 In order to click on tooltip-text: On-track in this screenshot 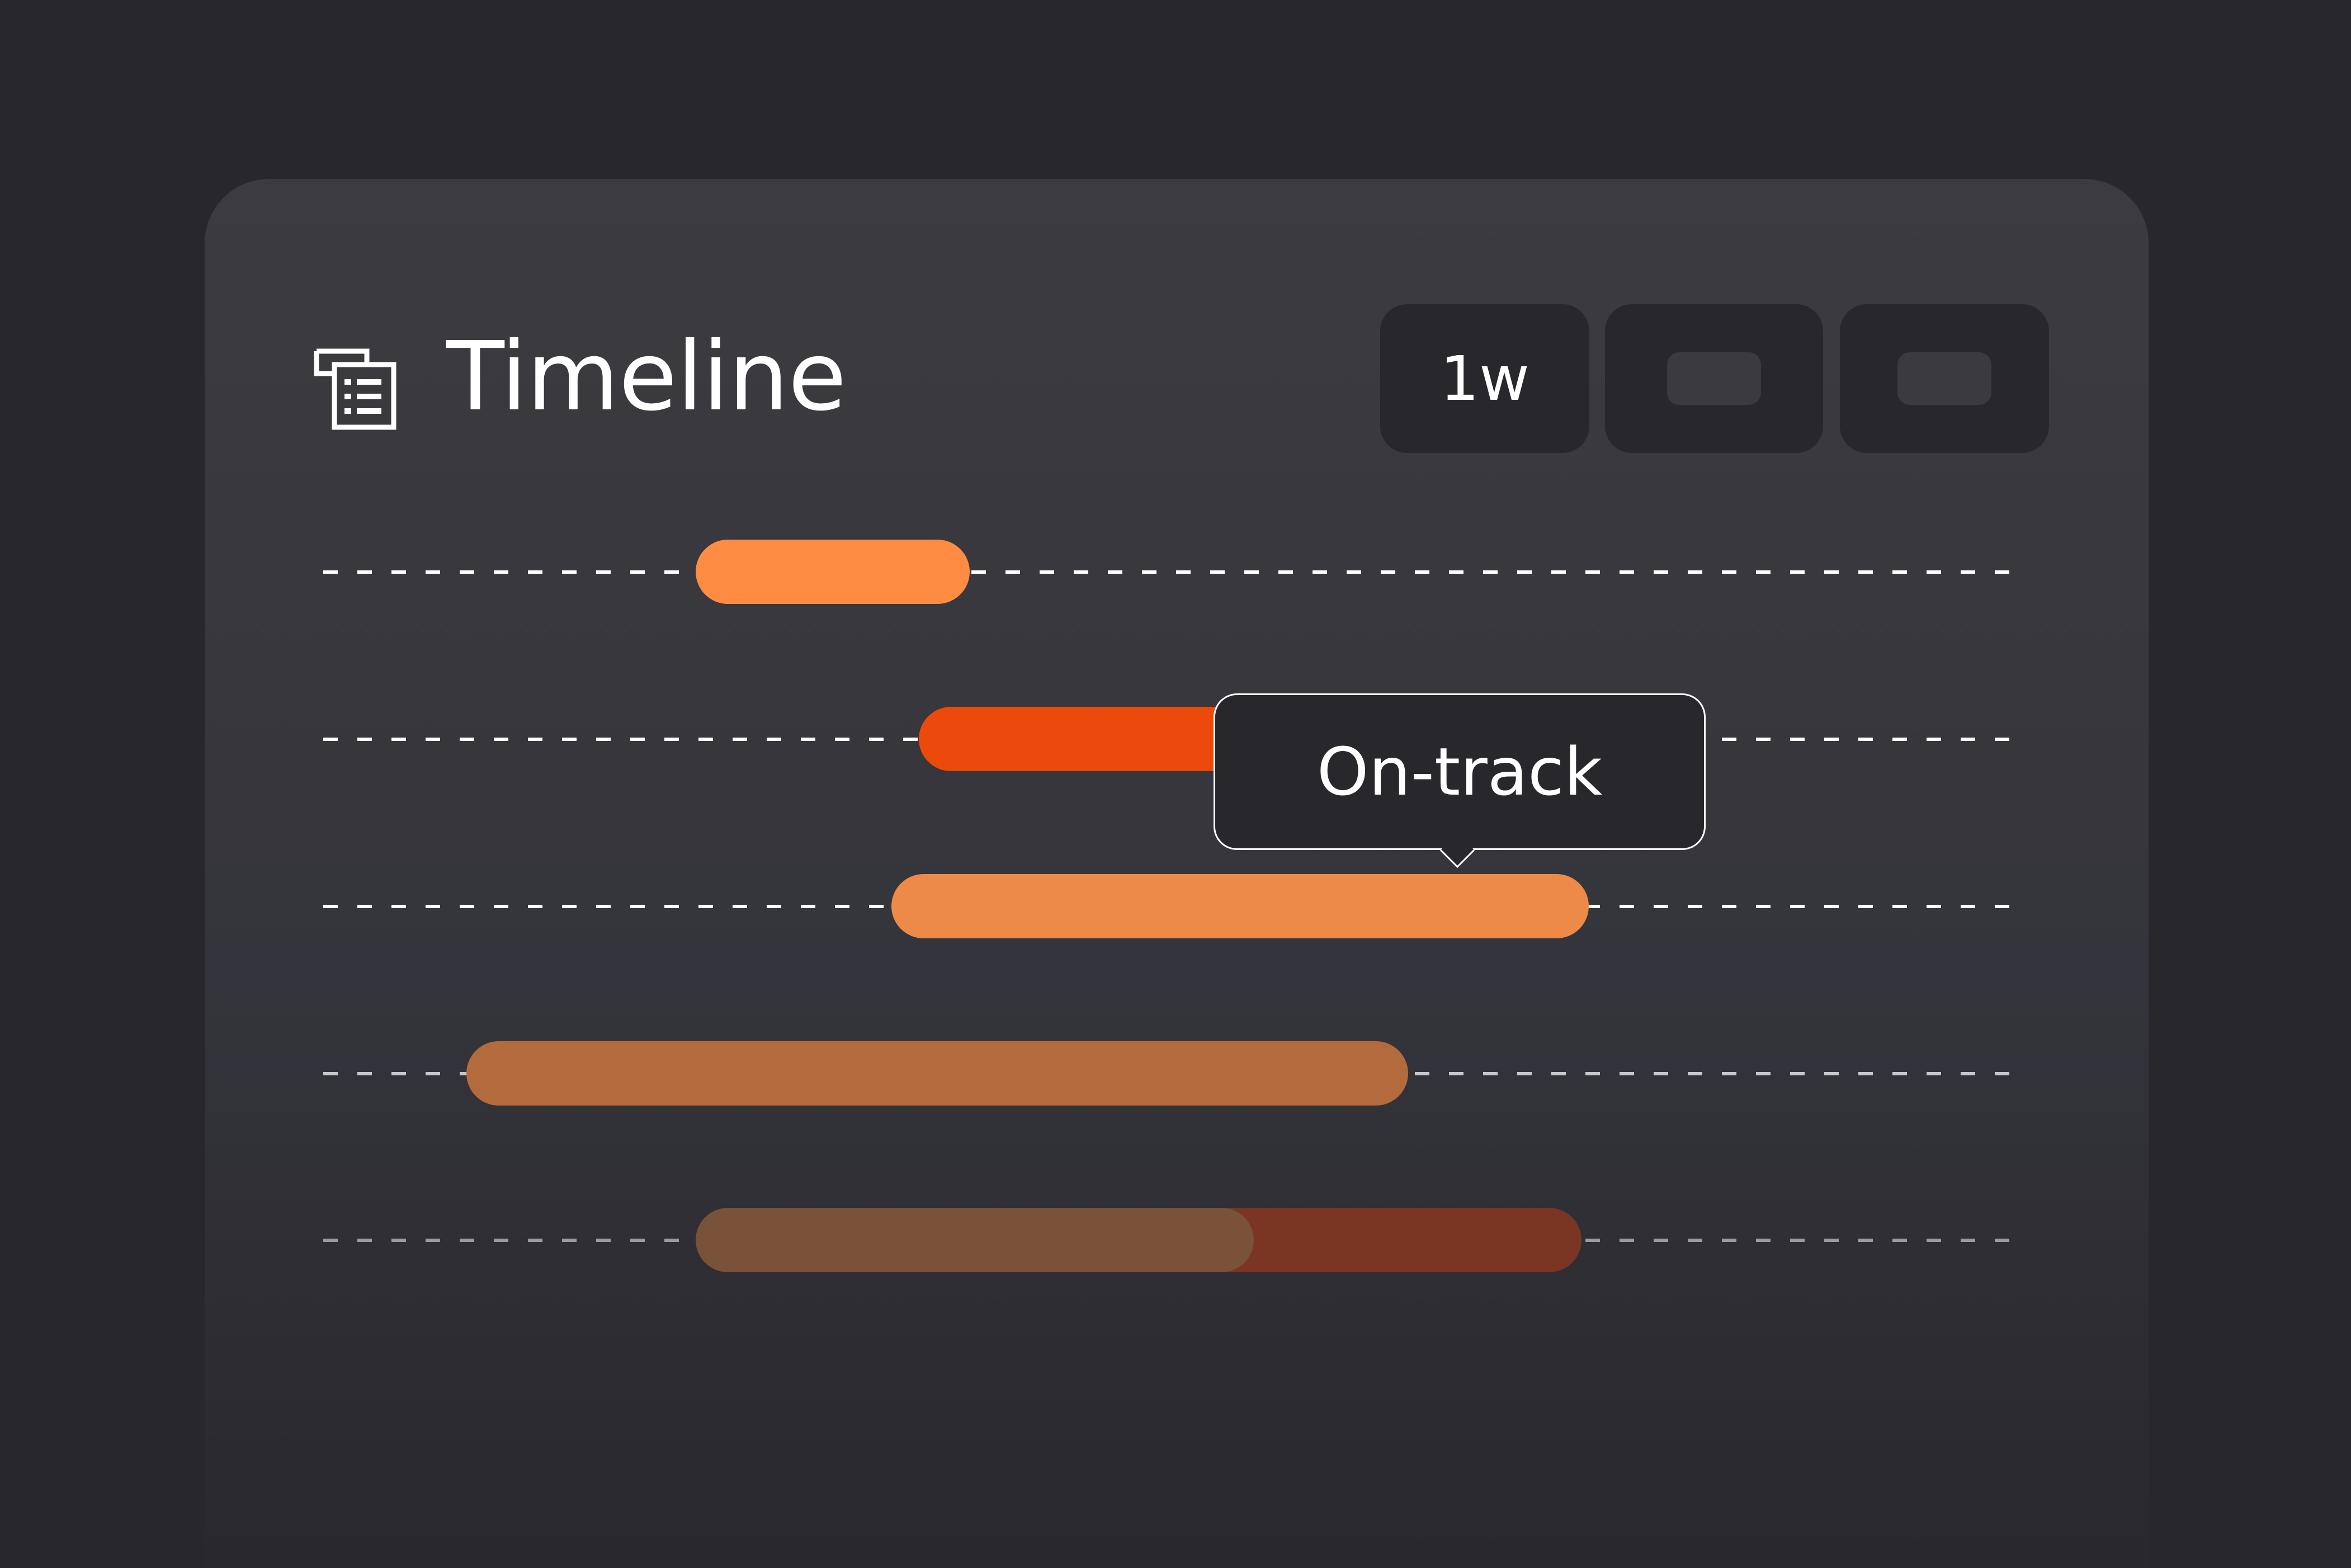, I will do `click(1459, 771)`.